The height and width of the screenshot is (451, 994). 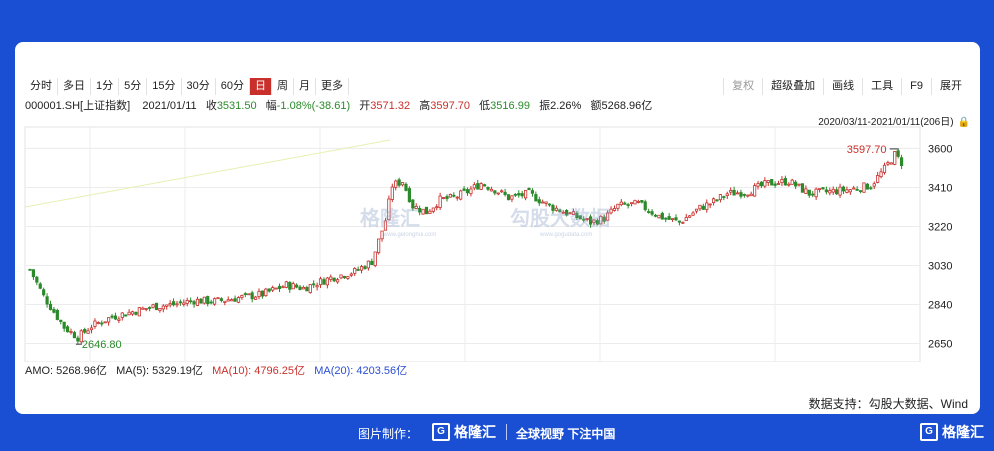 I want to click on footer-divider, so click(x=506, y=432).